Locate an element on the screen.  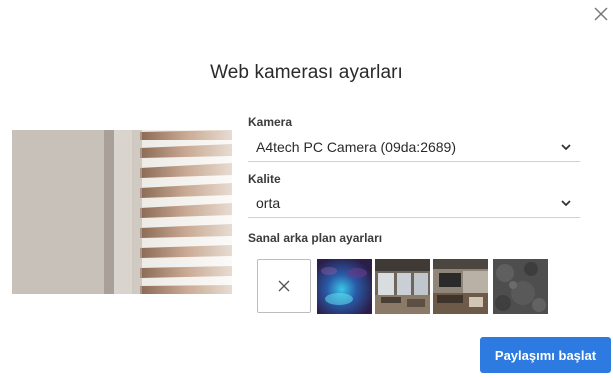
background-office-room-option is located at coordinates (402, 286).